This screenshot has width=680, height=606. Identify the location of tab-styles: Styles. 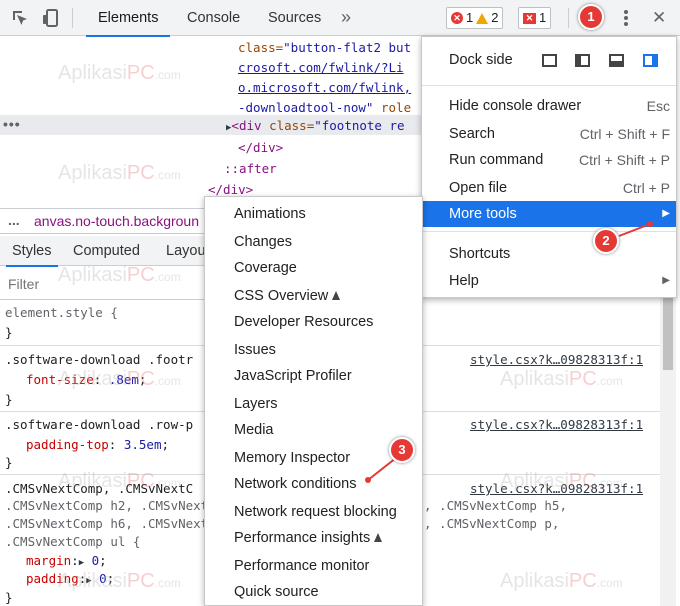
(31, 251).